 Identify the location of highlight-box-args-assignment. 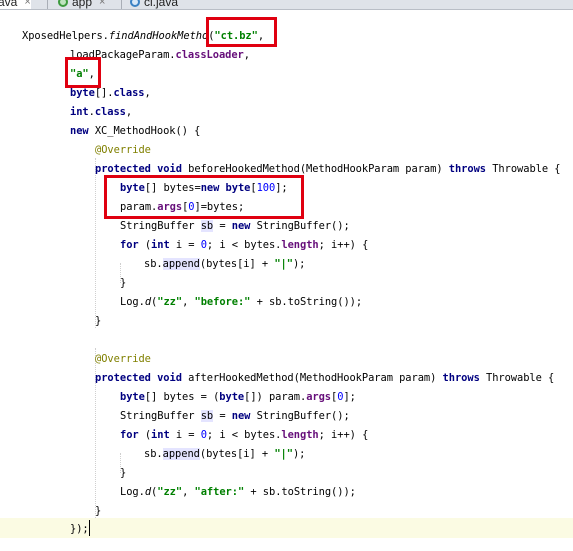
(204, 197).